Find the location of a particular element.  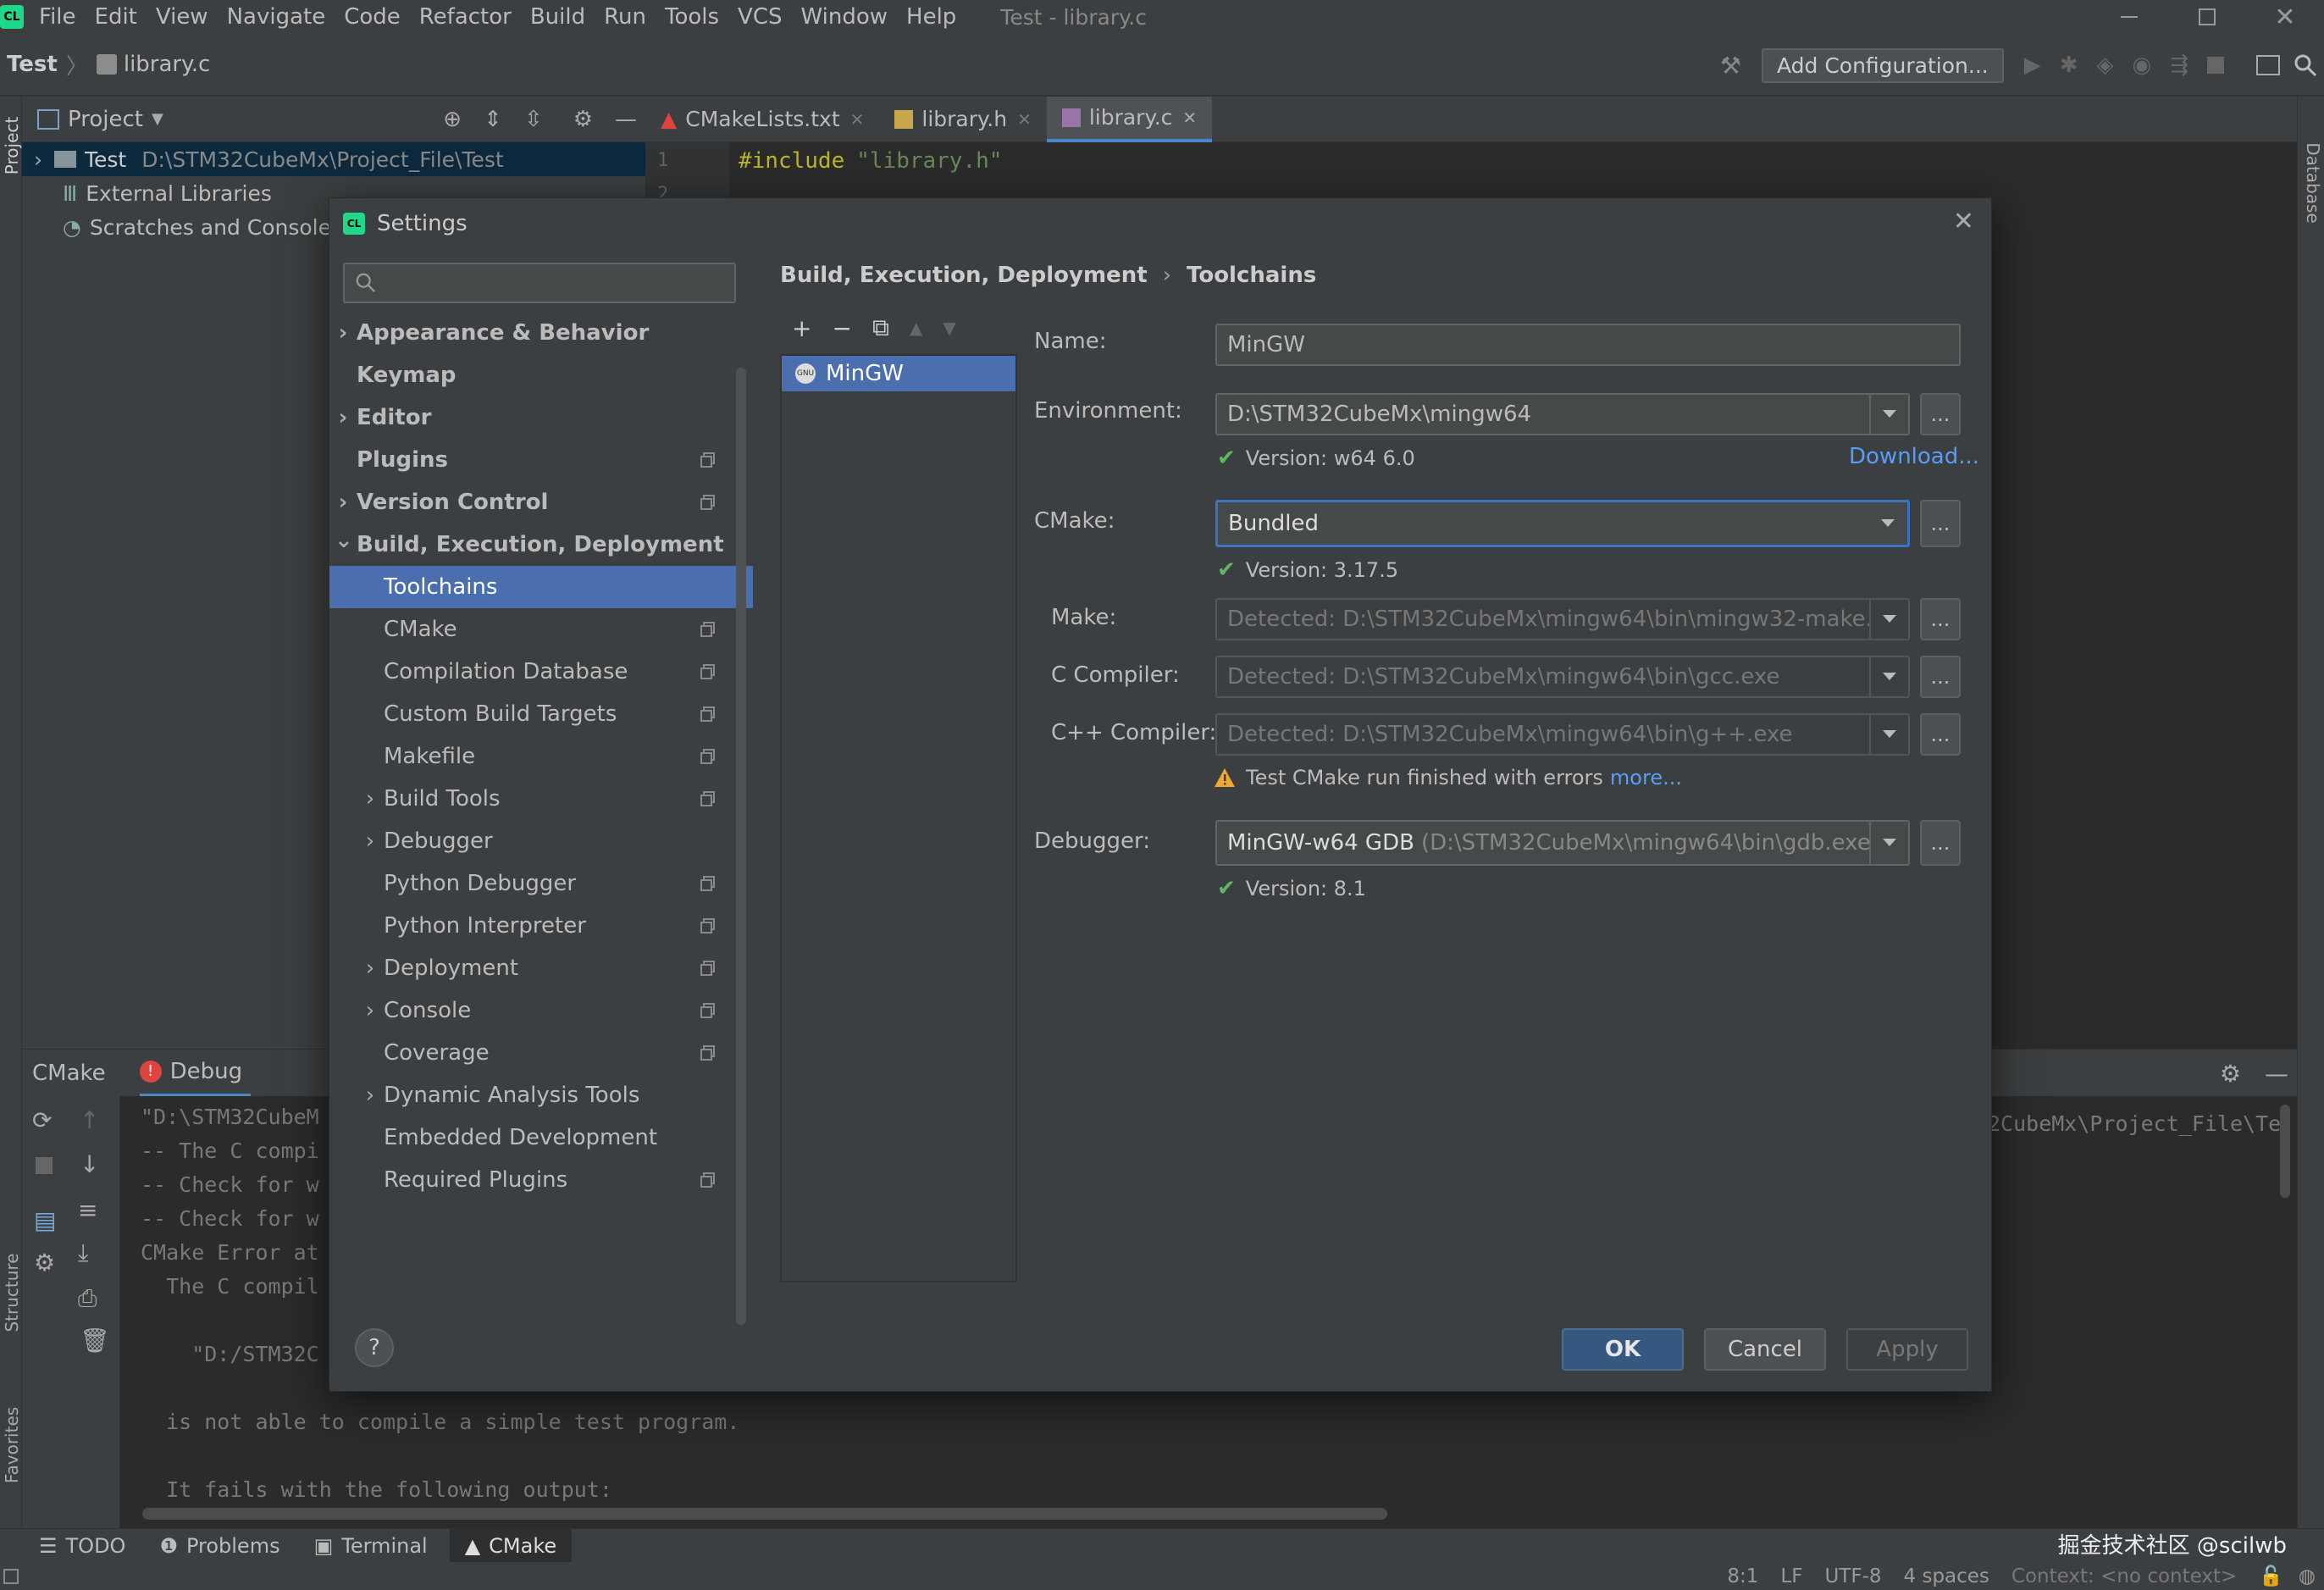

hide-panel-icon: — is located at coordinates (626, 120).